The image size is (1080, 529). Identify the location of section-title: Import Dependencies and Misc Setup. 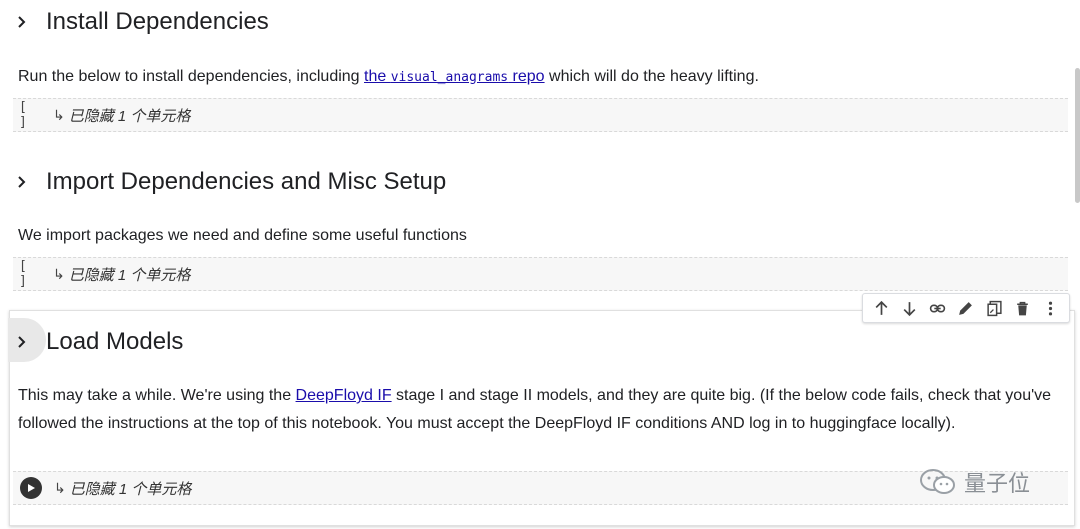
(246, 181).